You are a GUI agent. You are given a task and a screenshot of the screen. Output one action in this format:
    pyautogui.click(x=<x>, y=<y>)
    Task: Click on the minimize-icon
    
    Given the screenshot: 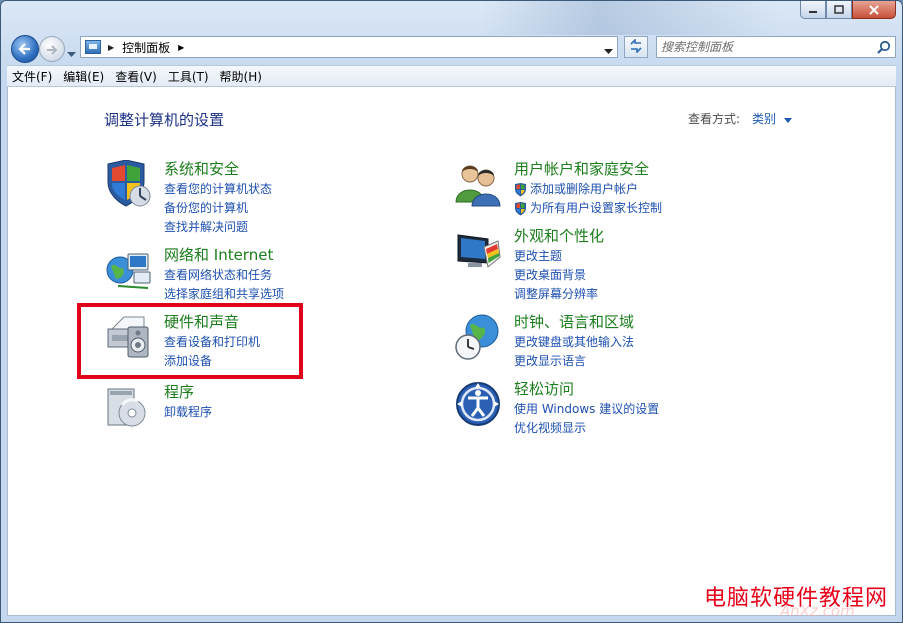 What is the action you would take?
    pyautogui.click(x=813, y=10)
    